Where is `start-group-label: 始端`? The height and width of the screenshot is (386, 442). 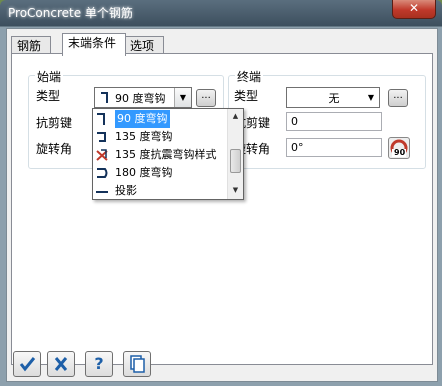
start-group-label: 始端 is located at coordinates (49, 76).